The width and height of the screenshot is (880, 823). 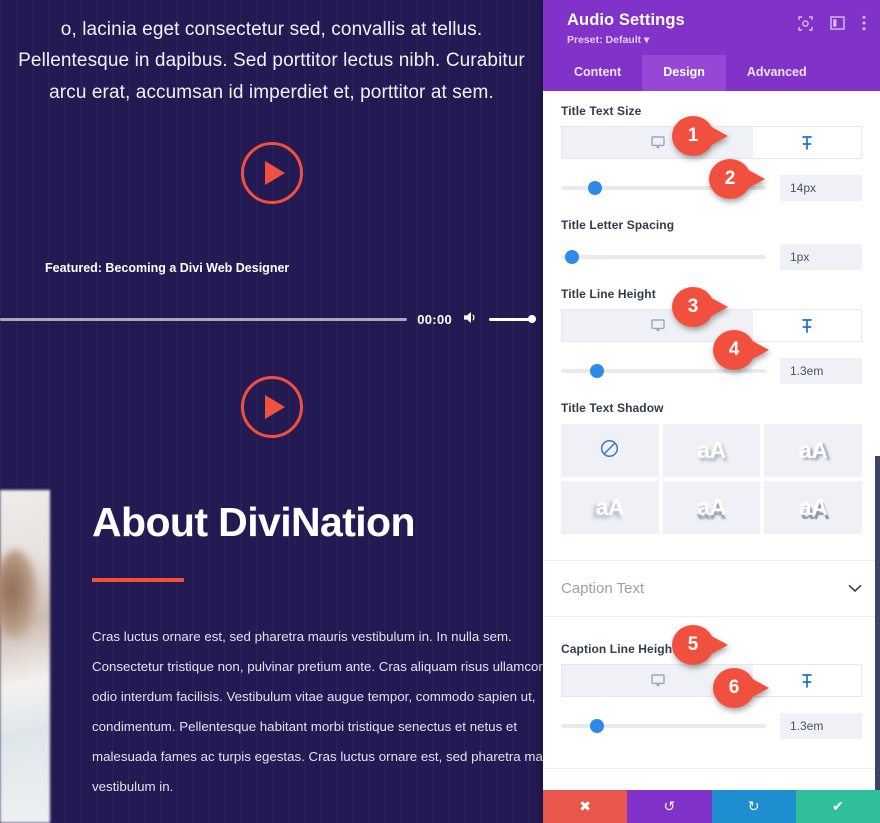 What do you see at coordinates (512, 319) in the screenshot?
I see `volume-slider` at bounding box center [512, 319].